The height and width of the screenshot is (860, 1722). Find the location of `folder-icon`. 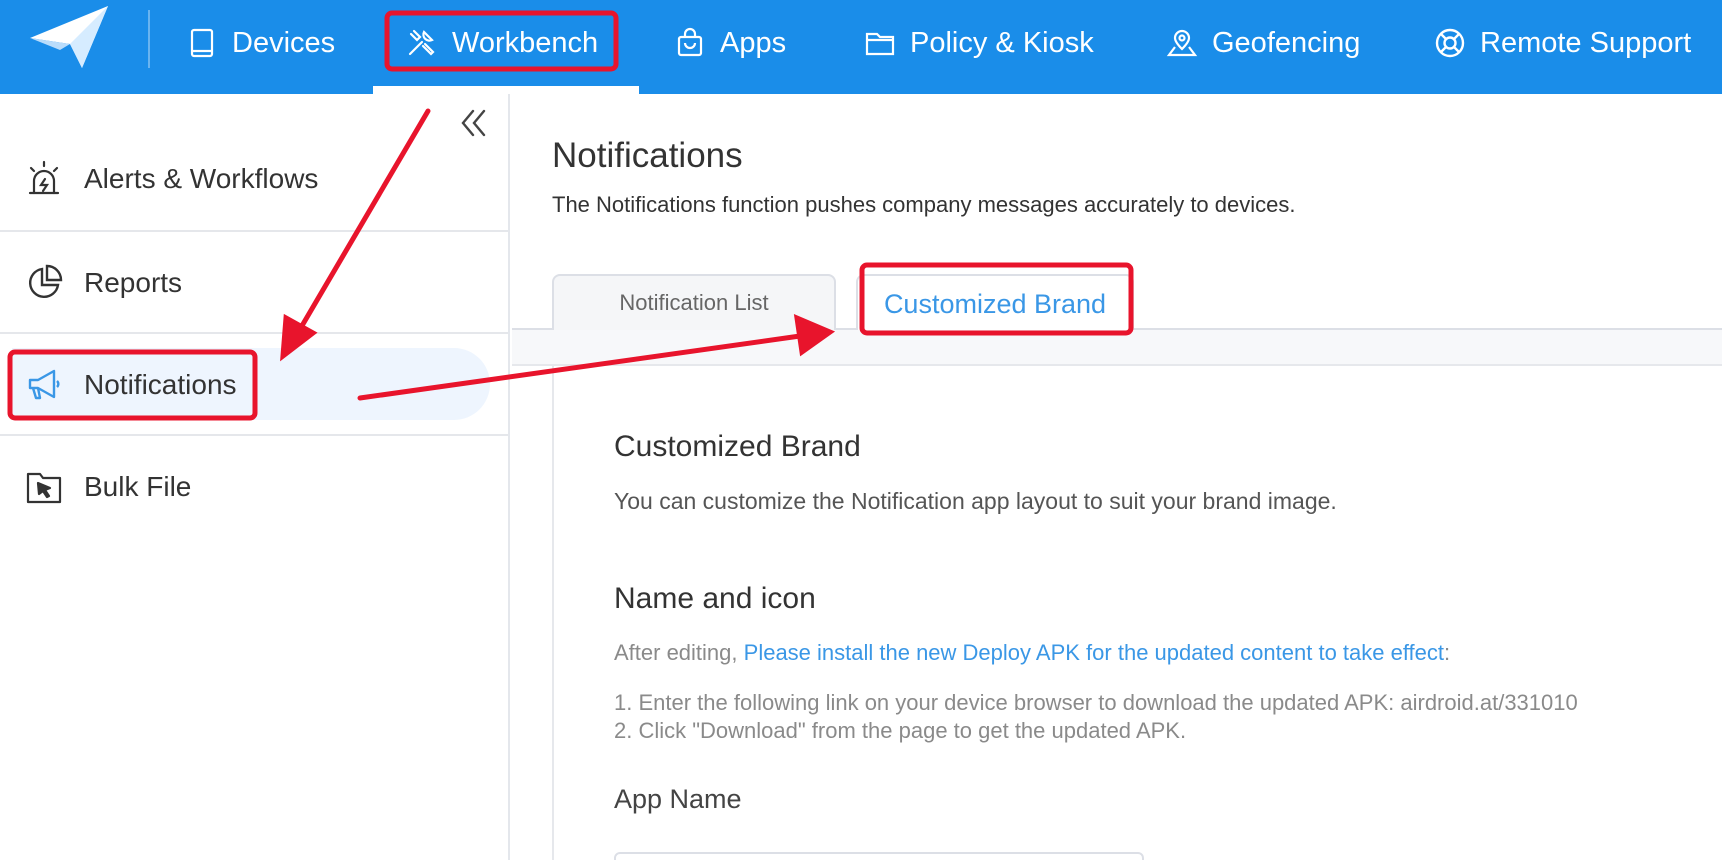

folder-icon is located at coordinates (880, 44).